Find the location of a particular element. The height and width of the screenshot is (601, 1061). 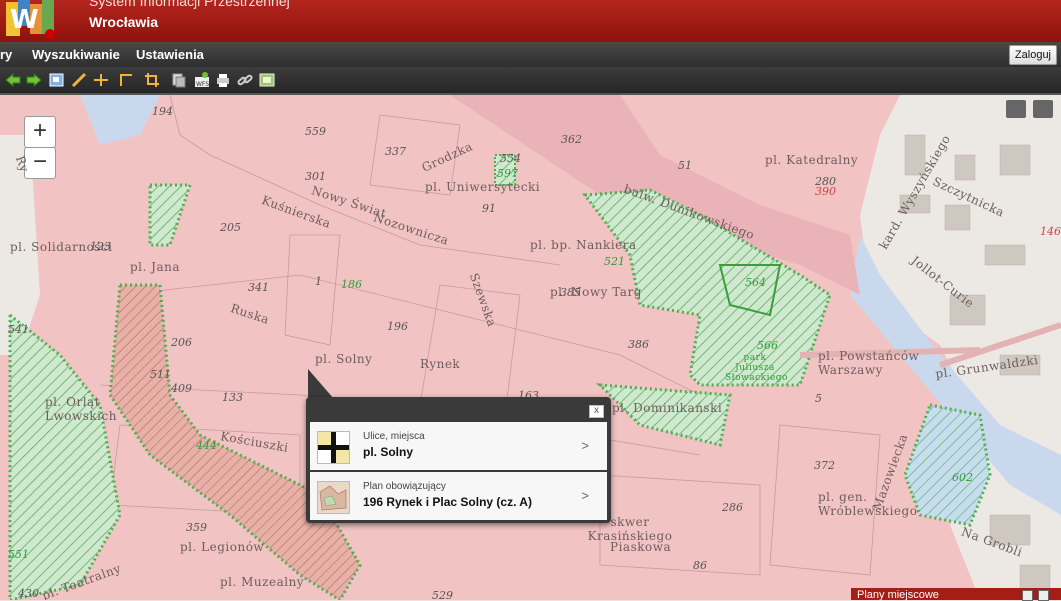

search-zoom-icon is located at coordinates (1043, 109).